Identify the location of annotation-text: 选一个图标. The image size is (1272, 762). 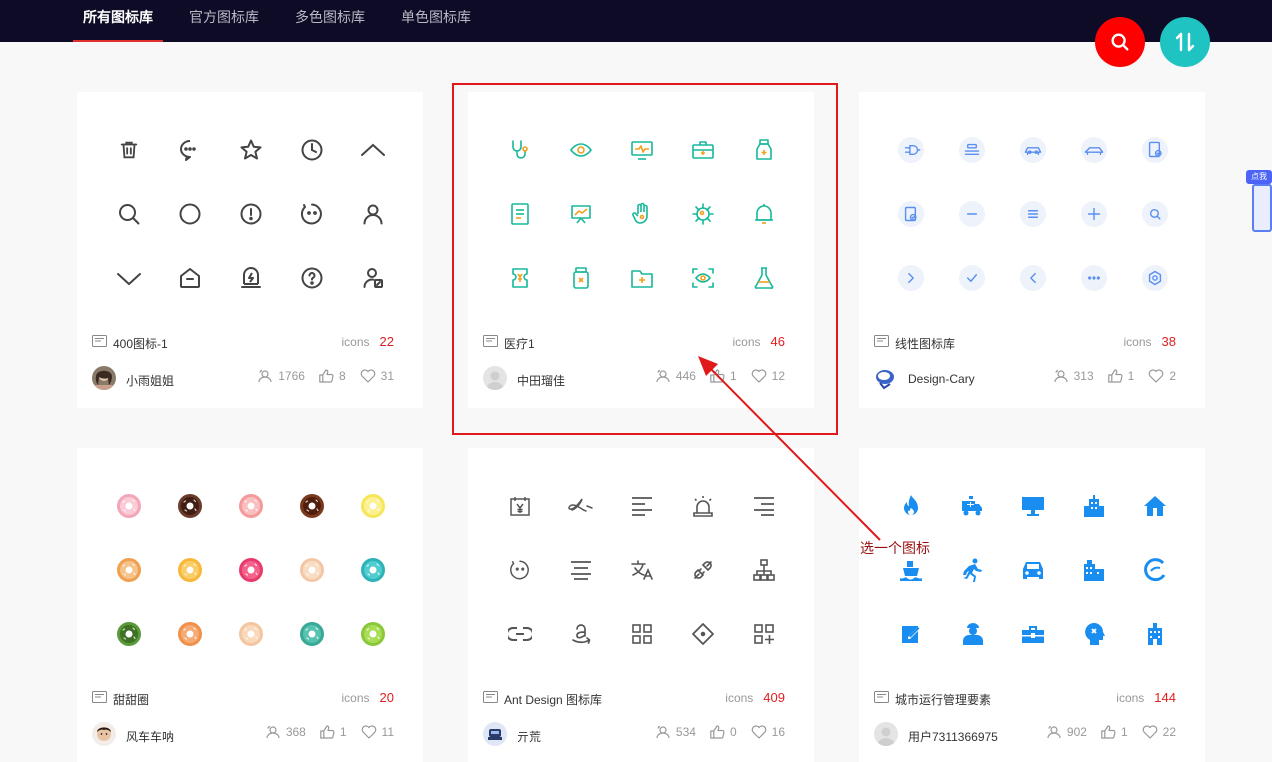
(895, 548).